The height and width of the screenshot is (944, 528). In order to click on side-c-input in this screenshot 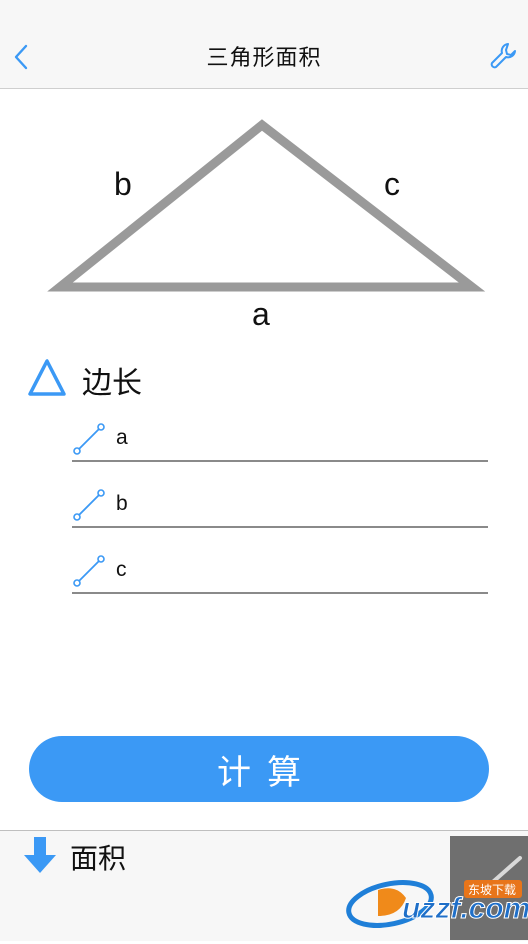, I will do `click(296, 570)`.